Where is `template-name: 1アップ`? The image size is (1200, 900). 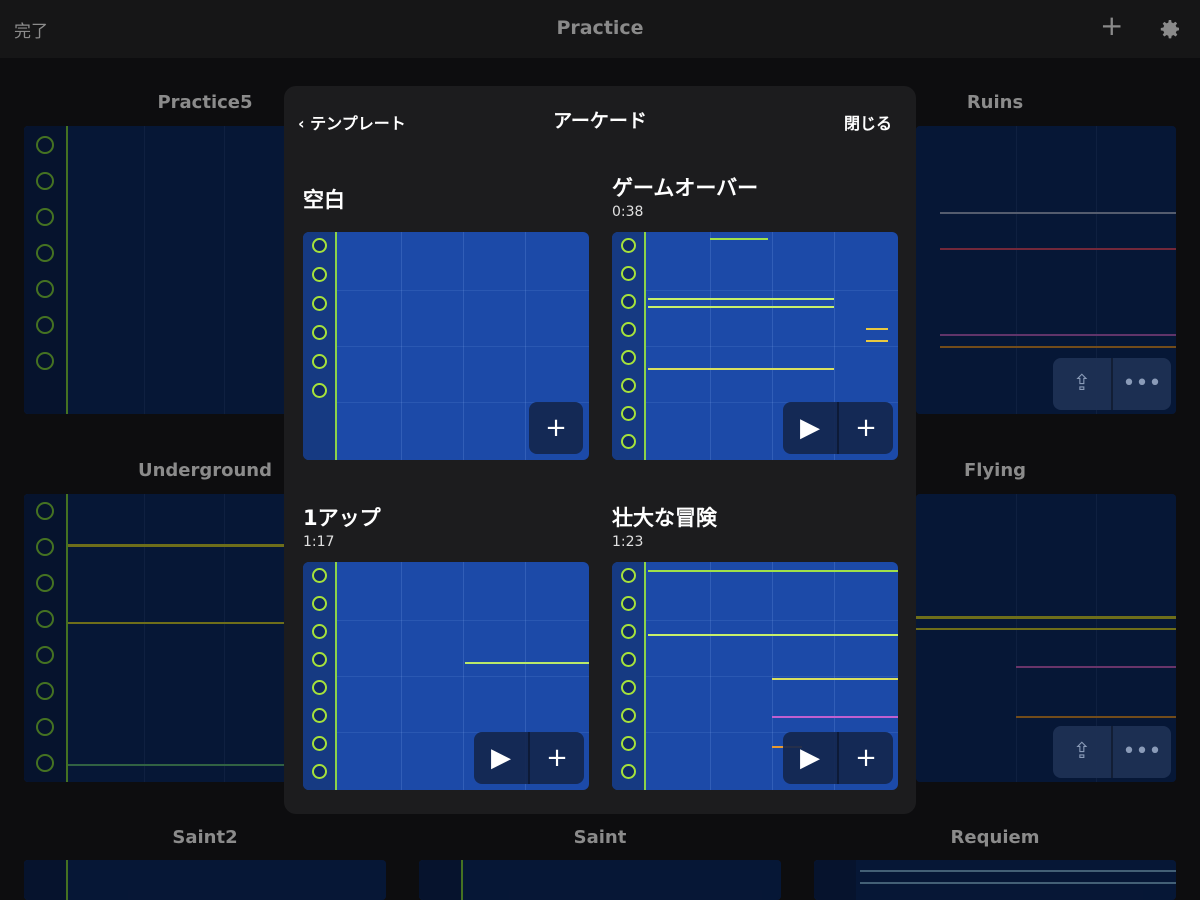
template-name: 1アップ is located at coordinates (342, 518).